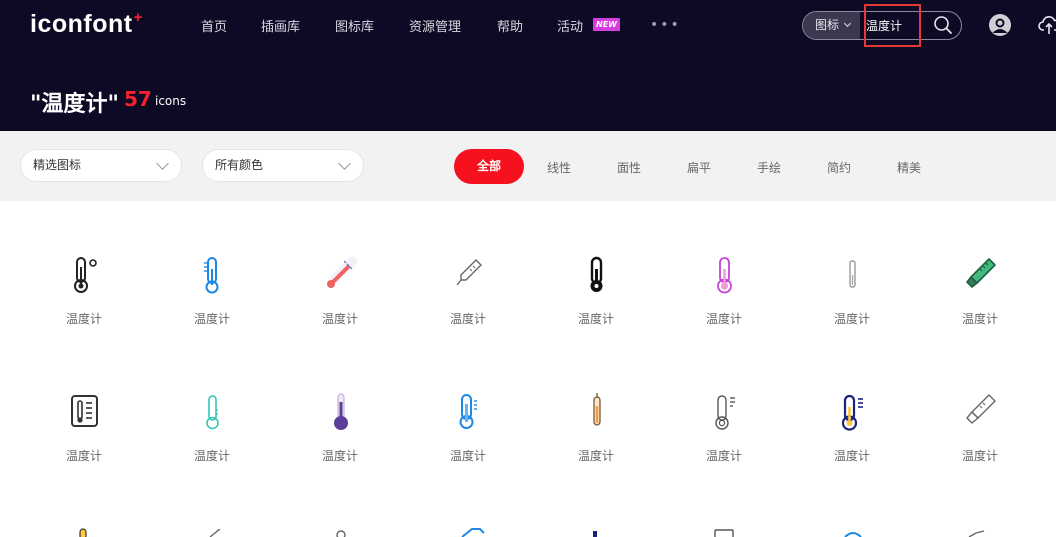 This screenshot has width=1056, height=537. Describe the element at coordinates (1047, 25) in the screenshot. I see `upload-cloud-icon` at that location.